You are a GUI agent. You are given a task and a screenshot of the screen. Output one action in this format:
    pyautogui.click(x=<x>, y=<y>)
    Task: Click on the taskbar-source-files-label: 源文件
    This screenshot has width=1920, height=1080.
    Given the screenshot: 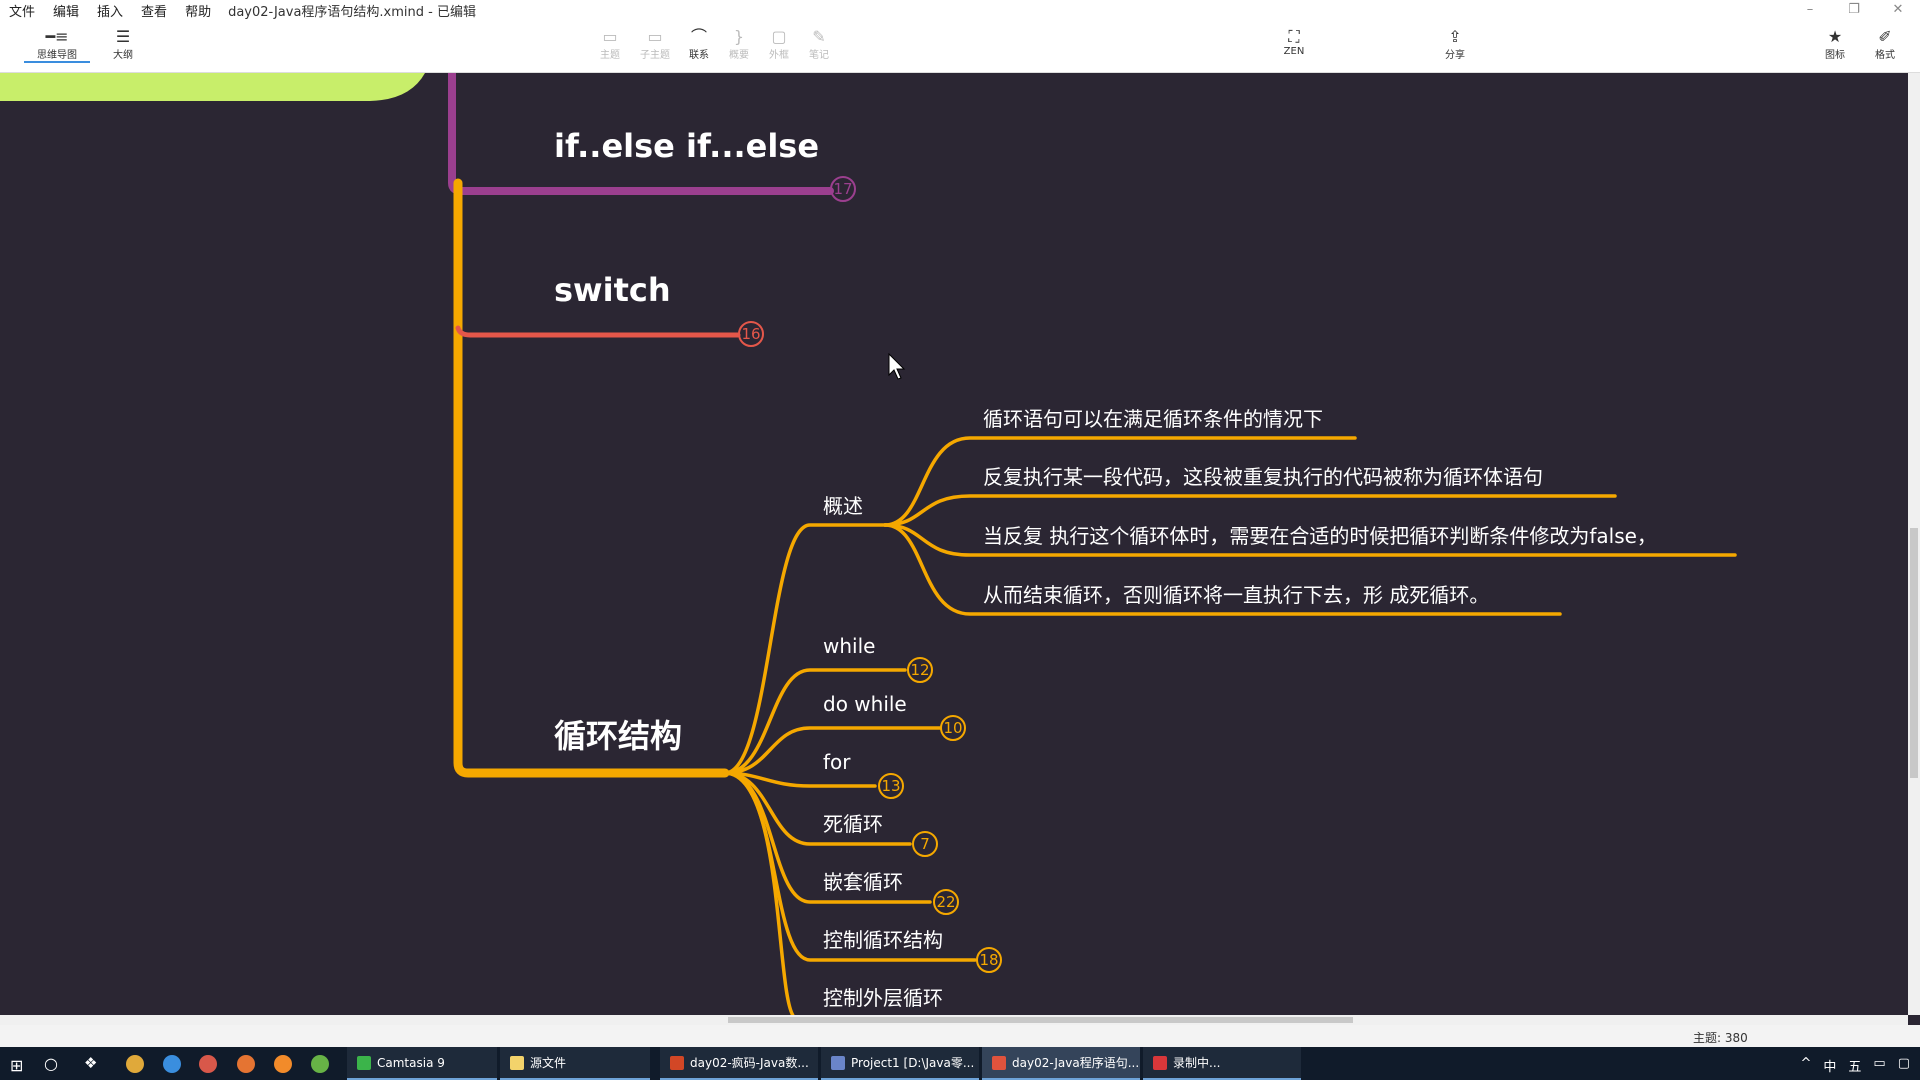 What is the action you would take?
    pyautogui.click(x=548, y=1063)
    